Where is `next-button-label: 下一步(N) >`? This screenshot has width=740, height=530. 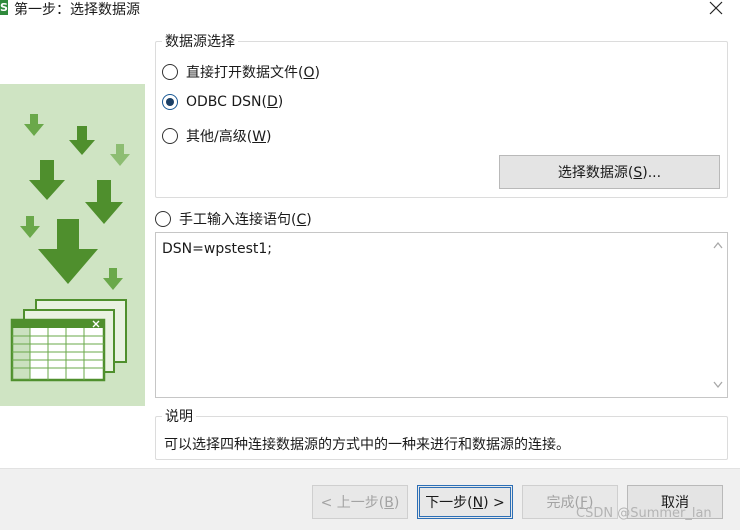
next-button-label: 下一步(N) > is located at coordinates (465, 503).